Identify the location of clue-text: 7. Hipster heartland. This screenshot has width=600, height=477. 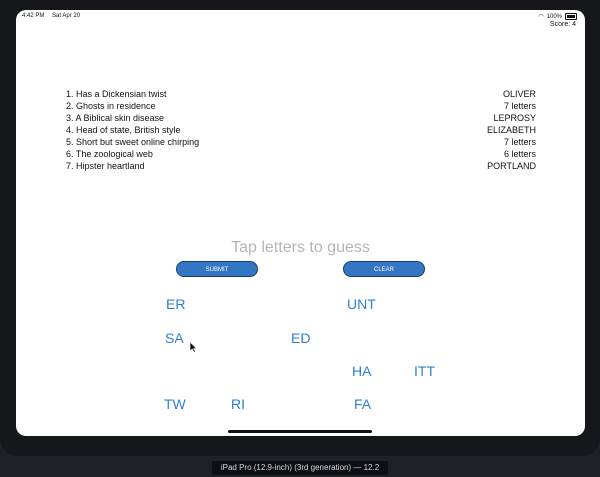
(105, 166).